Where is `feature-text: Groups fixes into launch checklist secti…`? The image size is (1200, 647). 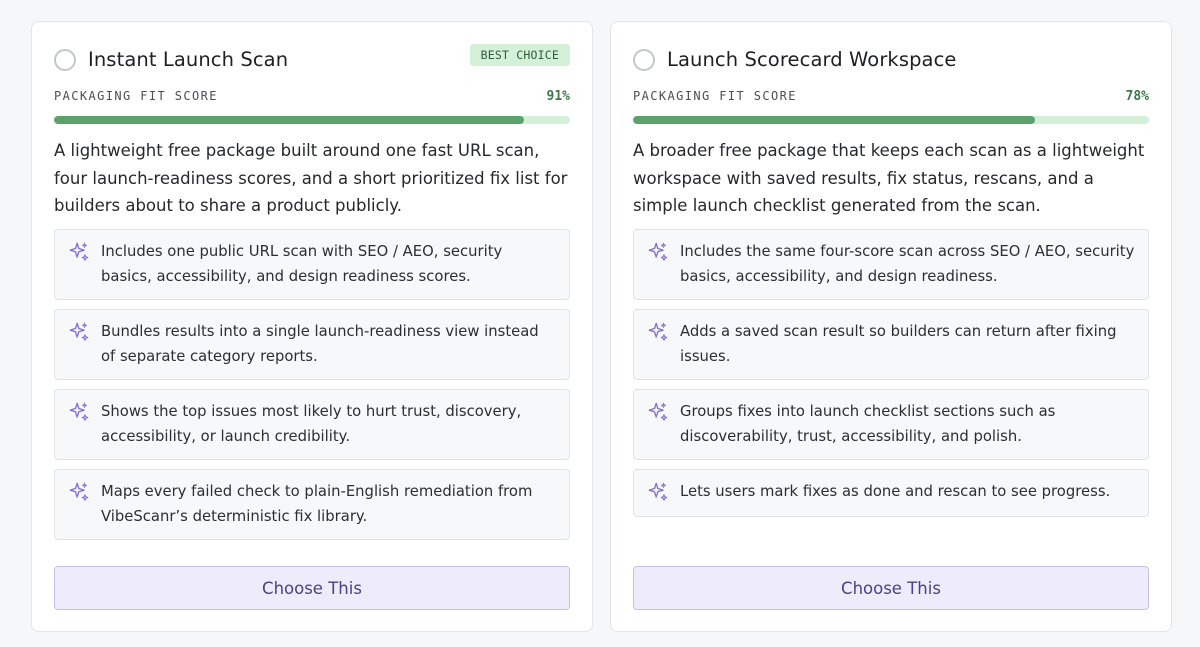 feature-text: Groups fixes into launch checklist secti… is located at coordinates (868, 424).